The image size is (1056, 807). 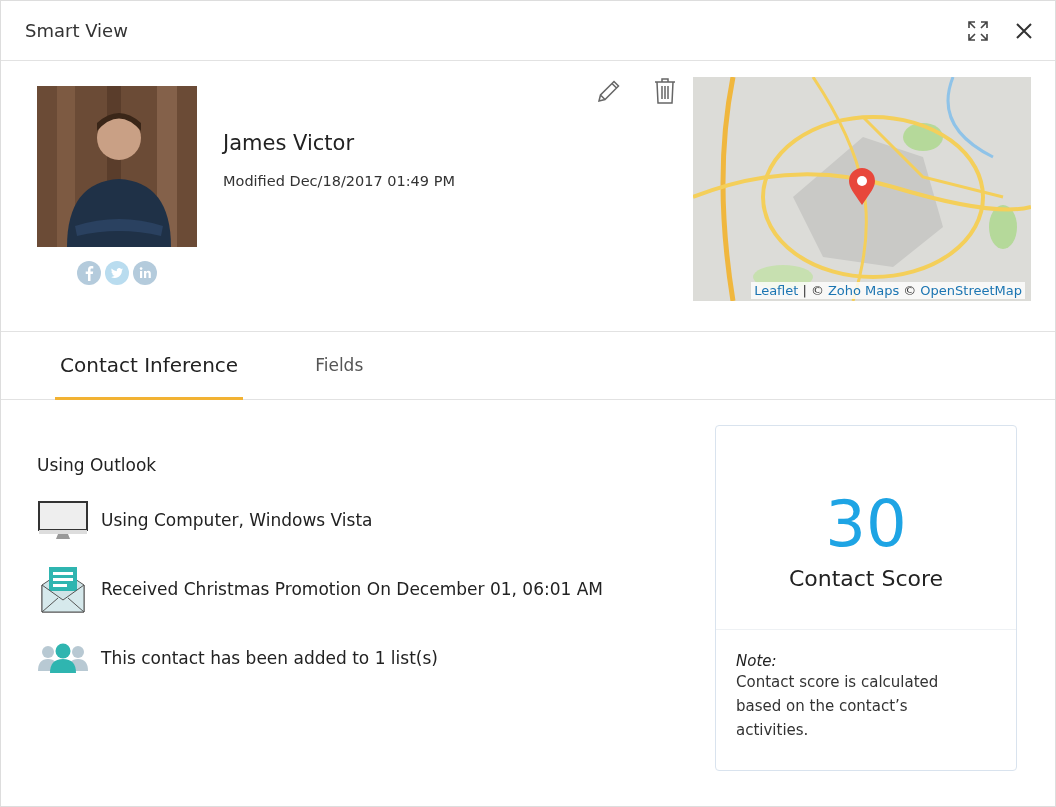 I want to click on activity-text: Using Computer, Windows Vista, so click(x=237, y=519).